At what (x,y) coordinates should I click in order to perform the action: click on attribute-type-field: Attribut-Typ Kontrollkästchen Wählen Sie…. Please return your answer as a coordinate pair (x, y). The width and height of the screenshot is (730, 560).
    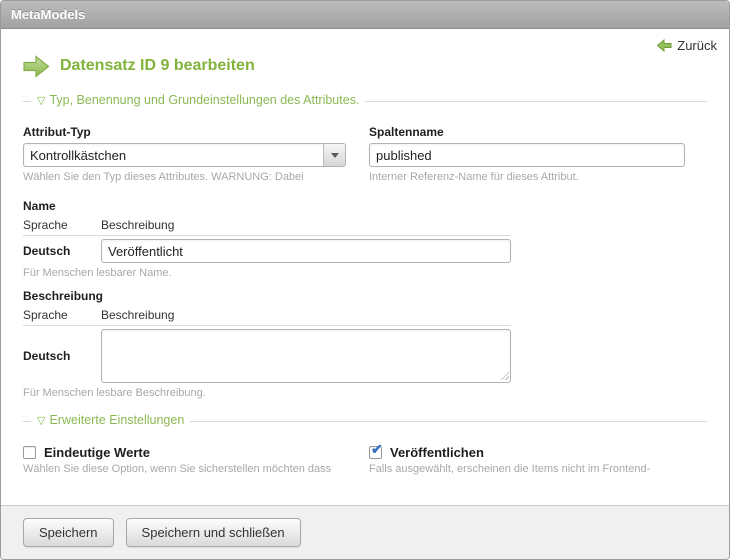
    Looking at the image, I should click on (184, 154).